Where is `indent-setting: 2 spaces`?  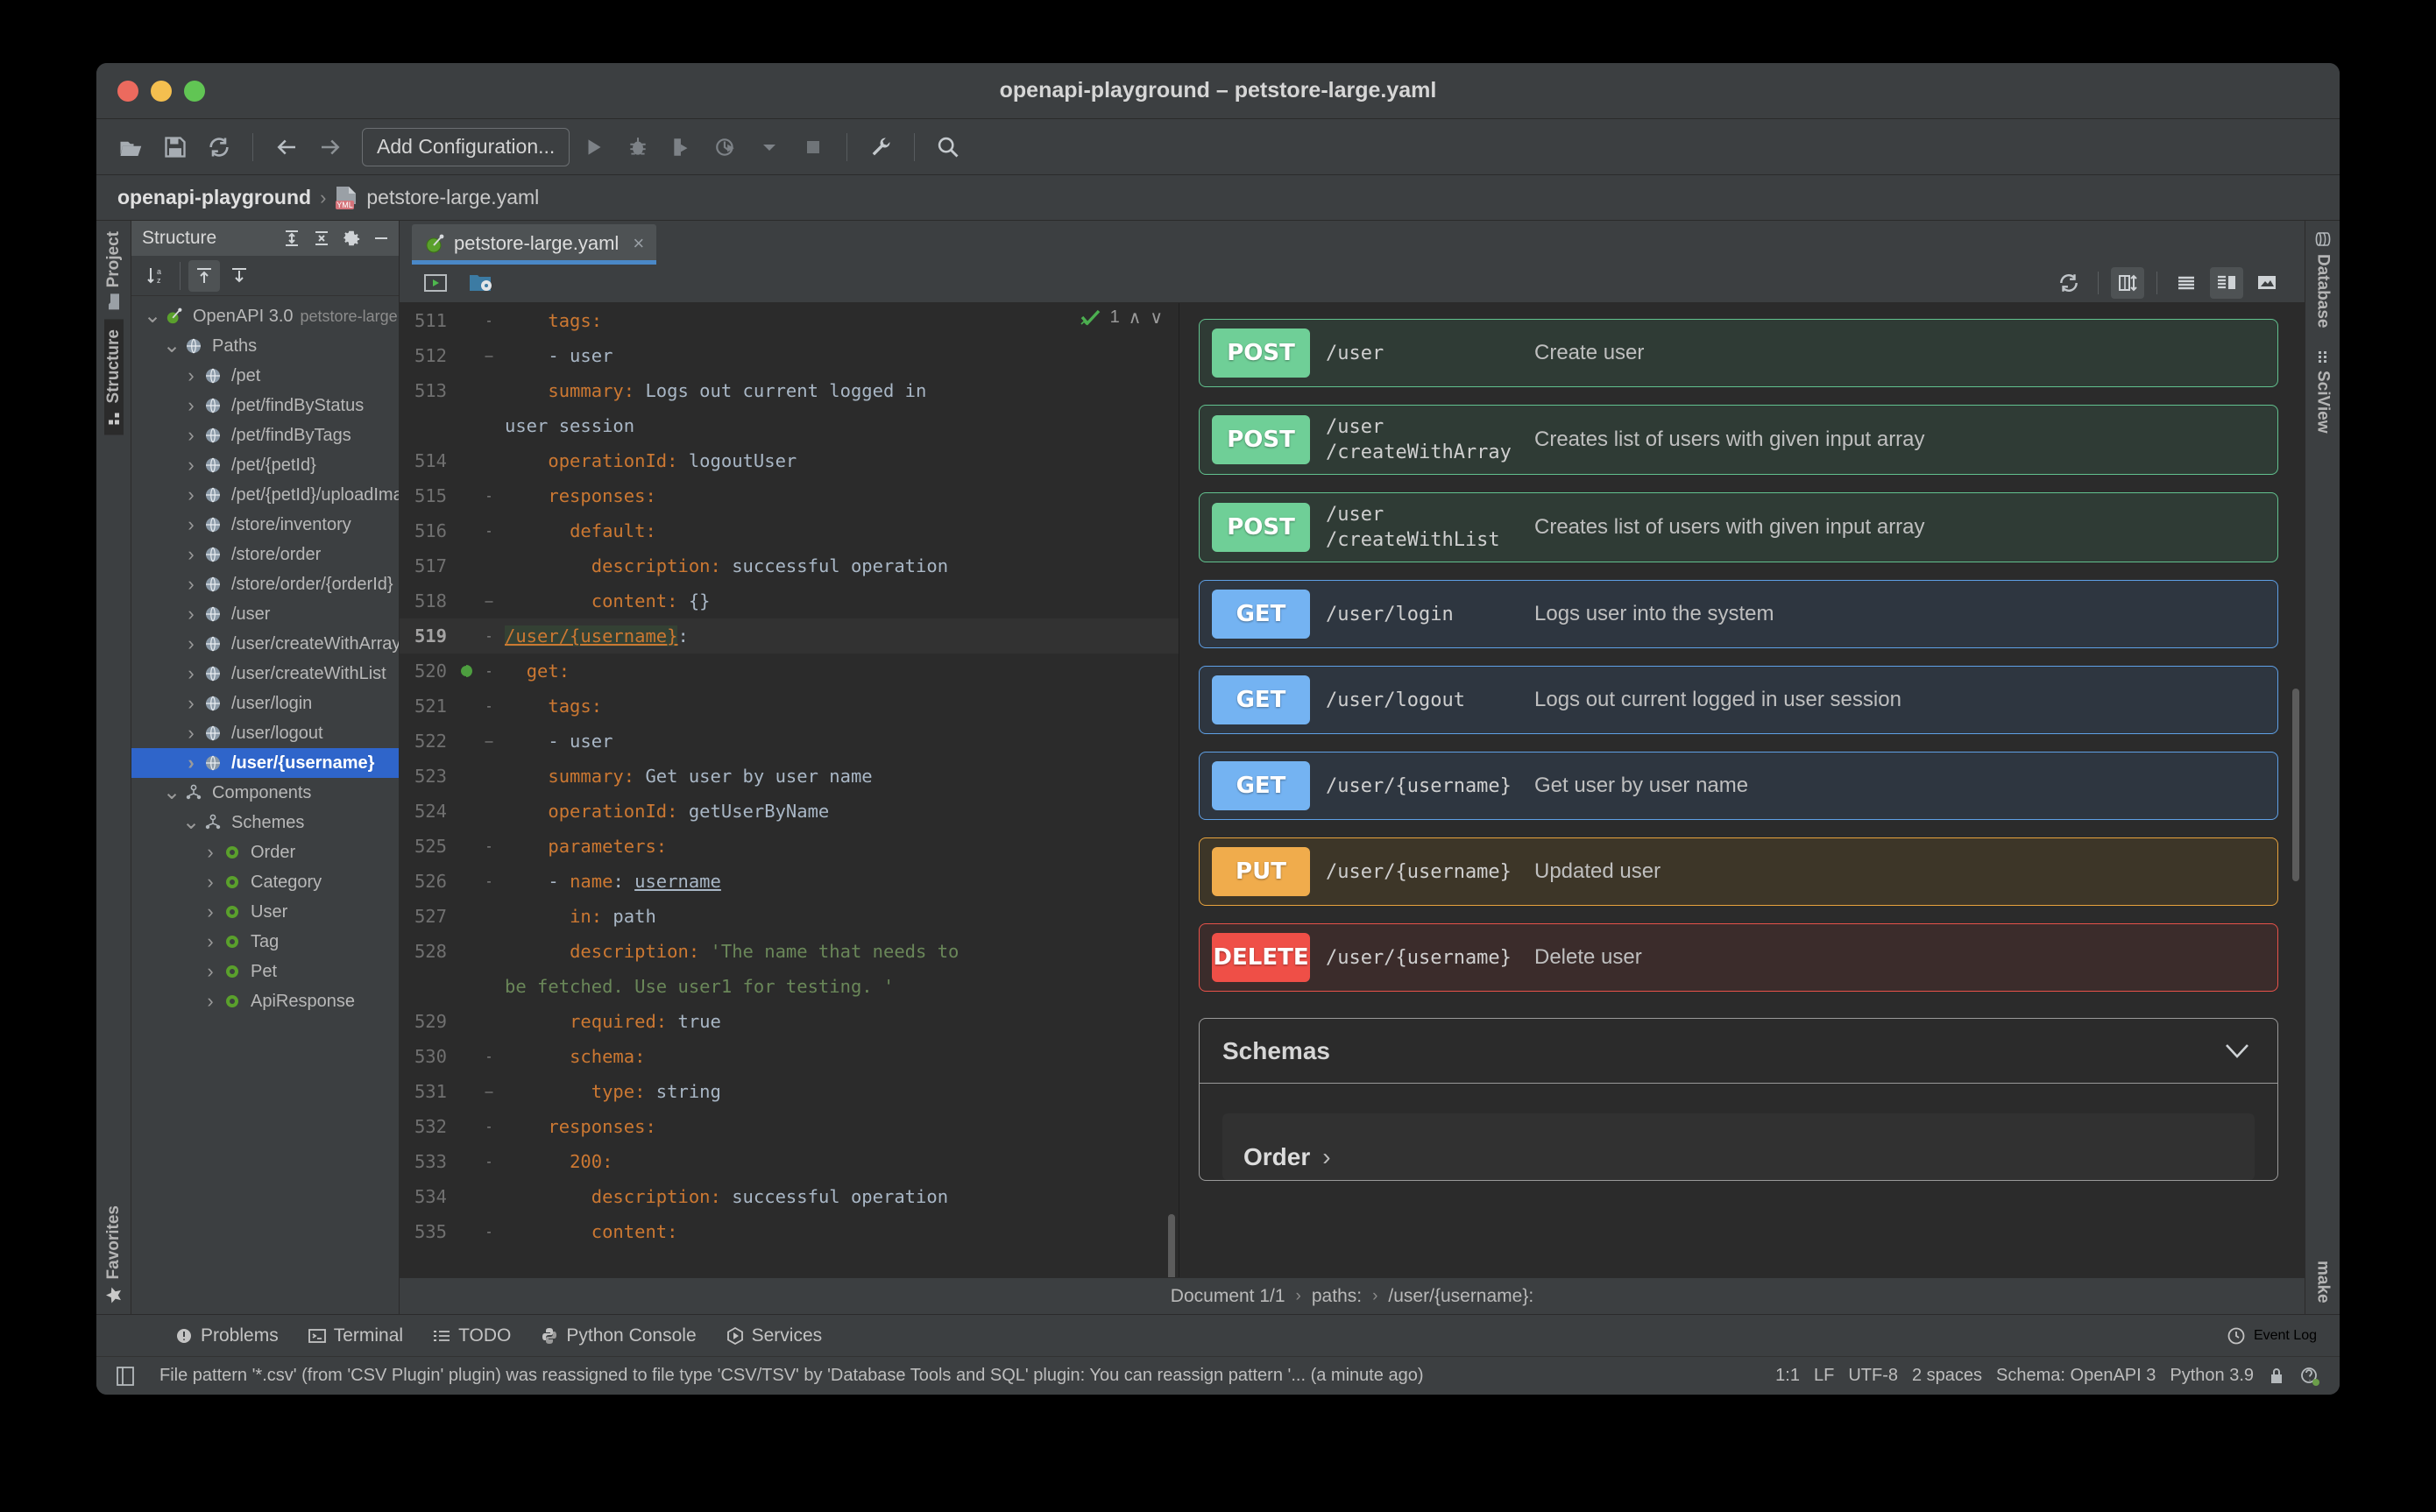
indent-setting: 2 spaces is located at coordinates (1947, 1376).